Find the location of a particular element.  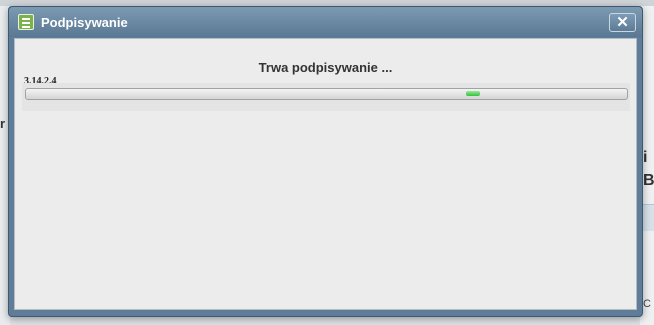

progress-indicator is located at coordinates (473, 93).